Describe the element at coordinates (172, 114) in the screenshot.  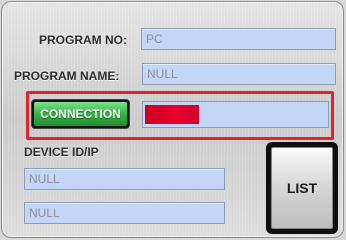
I see `connection-progress-fill` at that location.